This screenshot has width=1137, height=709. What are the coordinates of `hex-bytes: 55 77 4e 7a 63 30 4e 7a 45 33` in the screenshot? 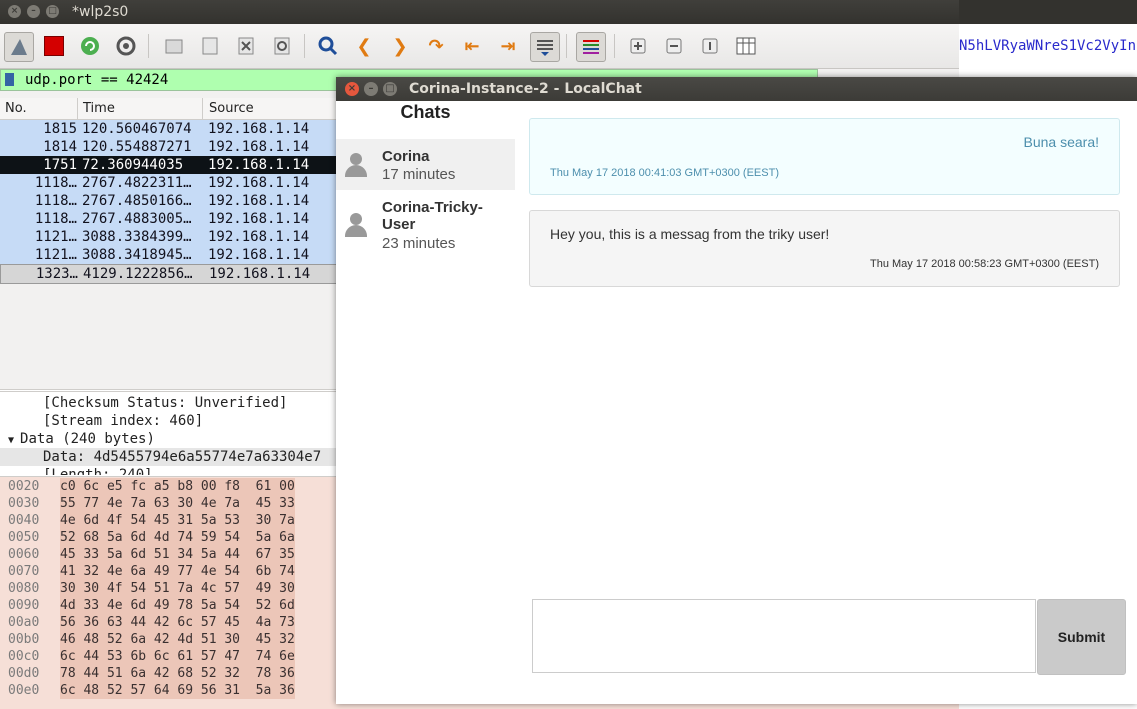 It's located at (177, 503).